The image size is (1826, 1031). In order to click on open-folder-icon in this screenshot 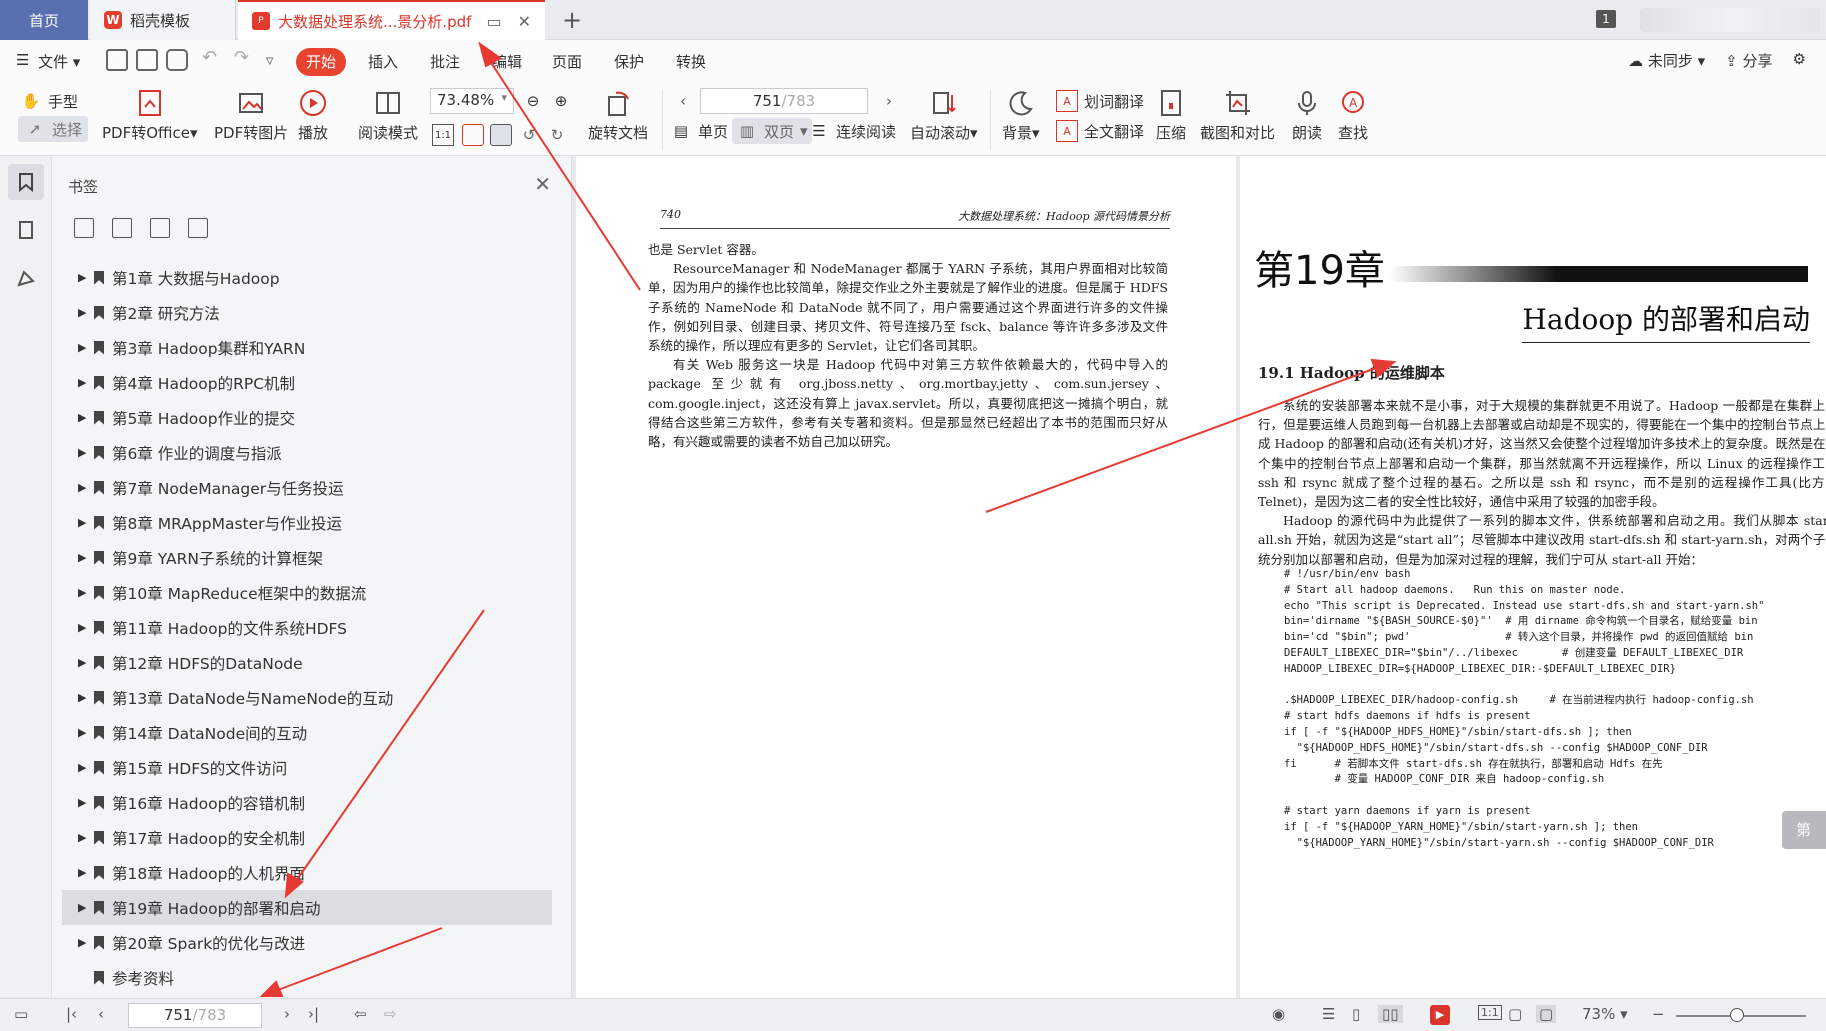, I will do `click(117, 60)`.